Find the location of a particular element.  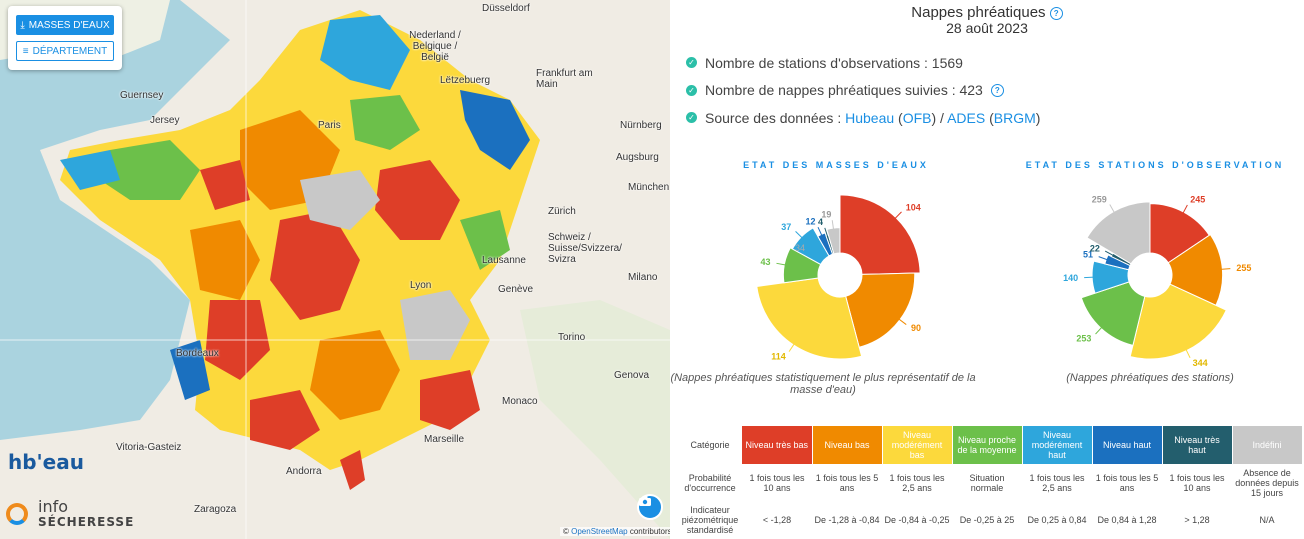

map-label: Andorra is located at coordinates (304, 471).